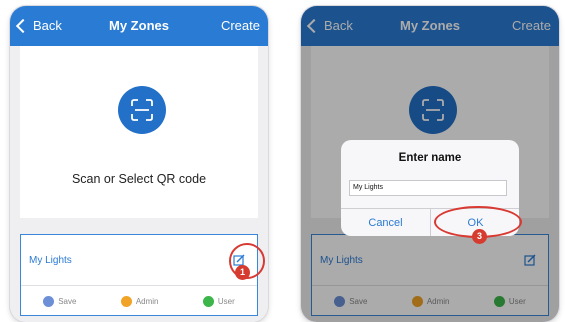  What do you see at coordinates (428, 188) in the screenshot?
I see `zone-name-input` at bounding box center [428, 188].